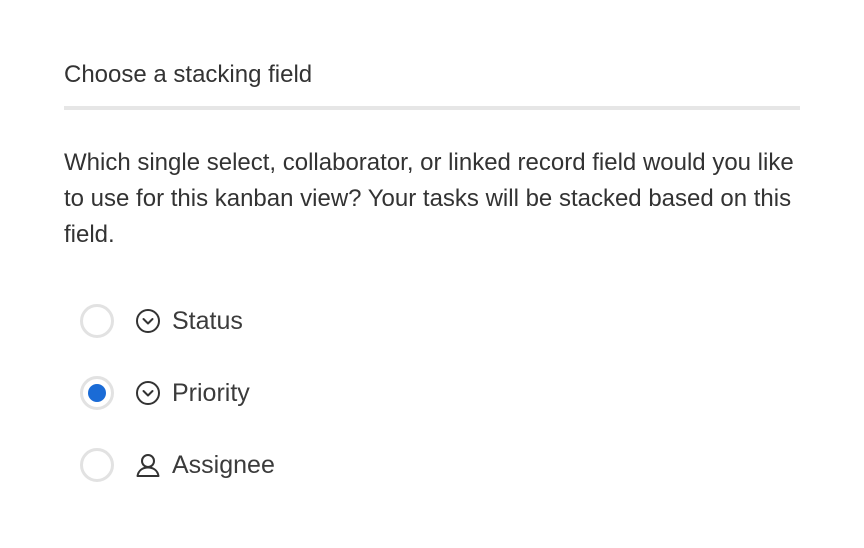 The image size is (864, 548). What do you see at coordinates (380, 465) in the screenshot?
I see `field-option-assignee: Assignee` at bounding box center [380, 465].